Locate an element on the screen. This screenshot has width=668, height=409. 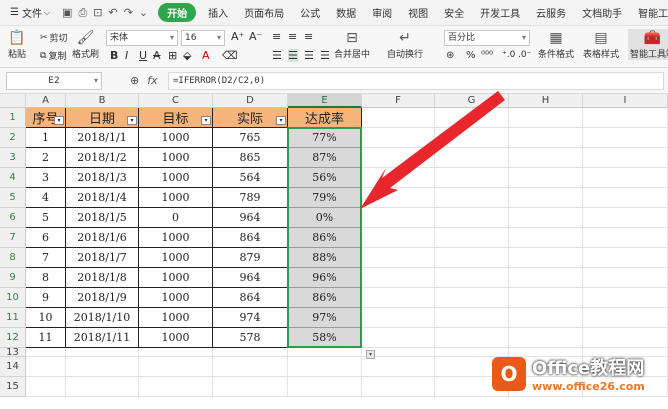
watermark-url: www.office26.com is located at coordinates (588, 386).